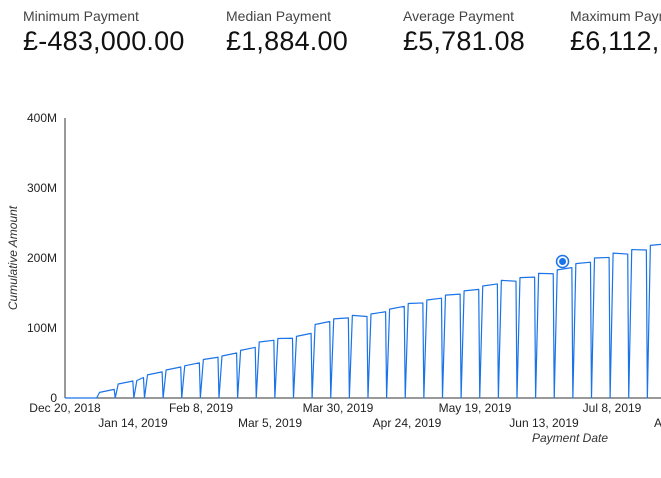 The width and height of the screenshot is (661, 478). What do you see at coordinates (270, 423) in the screenshot?
I see `x-tick-label: Mar 5, 2019` at bounding box center [270, 423].